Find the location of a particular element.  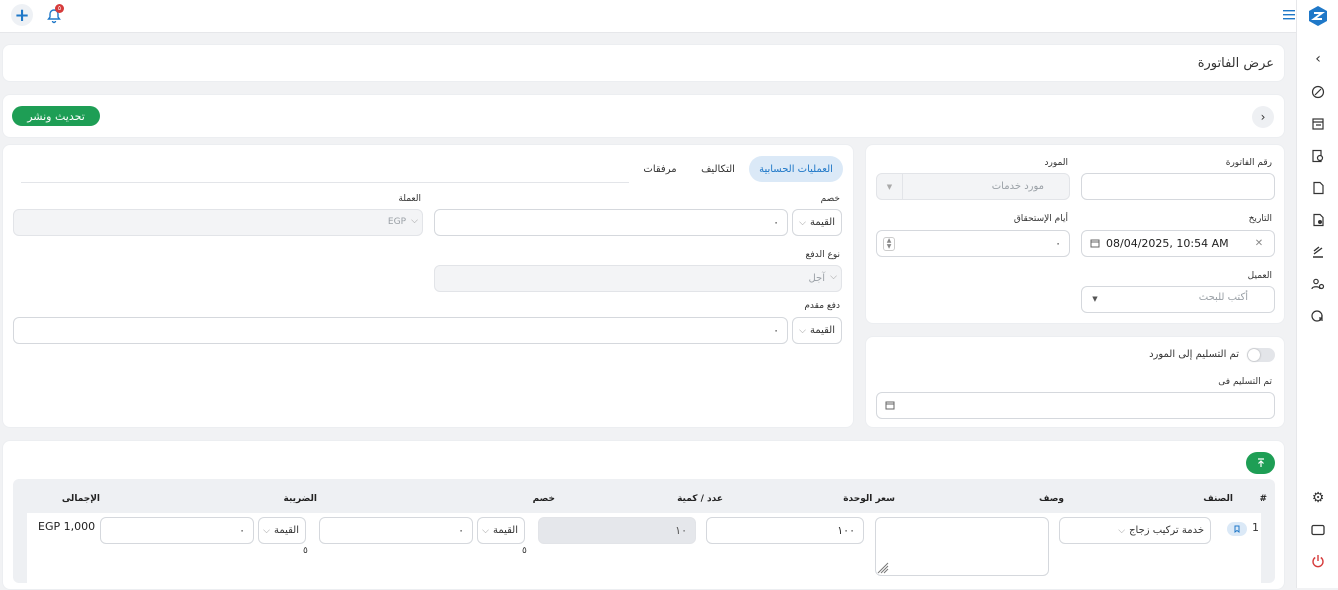

th-quantity: عدد / كمية is located at coordinates (700, 499).